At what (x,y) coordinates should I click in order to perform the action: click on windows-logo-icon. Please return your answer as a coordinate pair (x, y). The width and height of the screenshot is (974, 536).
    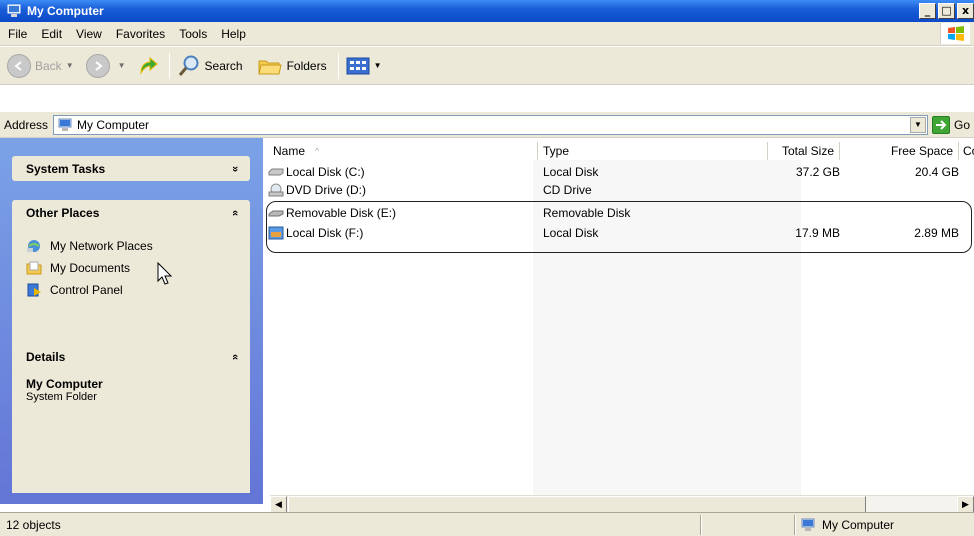
    Looking at the image, I should click on (955, 33).